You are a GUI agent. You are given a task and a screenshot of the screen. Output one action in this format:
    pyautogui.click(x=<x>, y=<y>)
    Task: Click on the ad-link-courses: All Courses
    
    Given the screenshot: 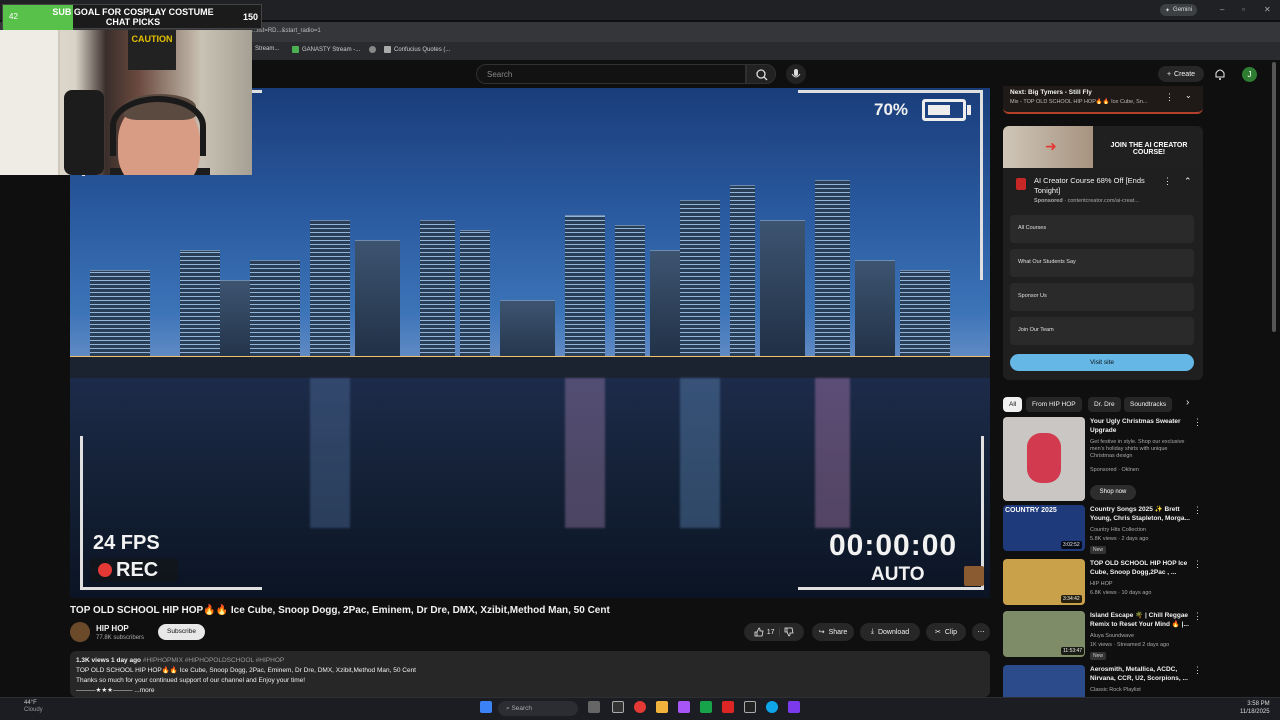 What is the action you would take?
    pyautogui.click(x=1102, y=229)
    